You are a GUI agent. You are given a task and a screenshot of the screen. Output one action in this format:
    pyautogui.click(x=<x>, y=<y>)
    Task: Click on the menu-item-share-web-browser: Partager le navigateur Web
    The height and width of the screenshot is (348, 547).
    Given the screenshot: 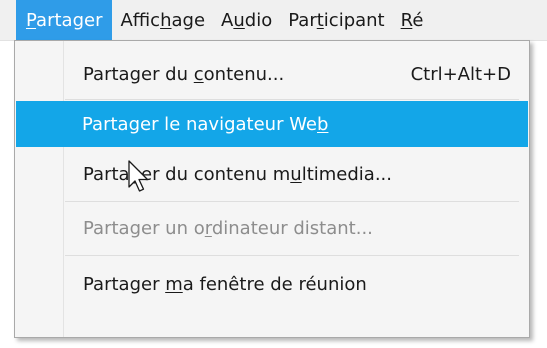 What is the action you would take?
    pyautogui.click(x=272, y=124)
    